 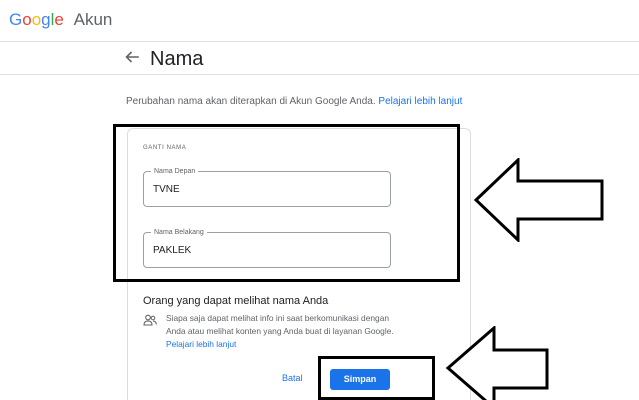 What do you see at coordinates (420, 101) in the screenshot?
I see `learn-more-link: Pelajari lebih lanjut` at bounding box center [420, 101].